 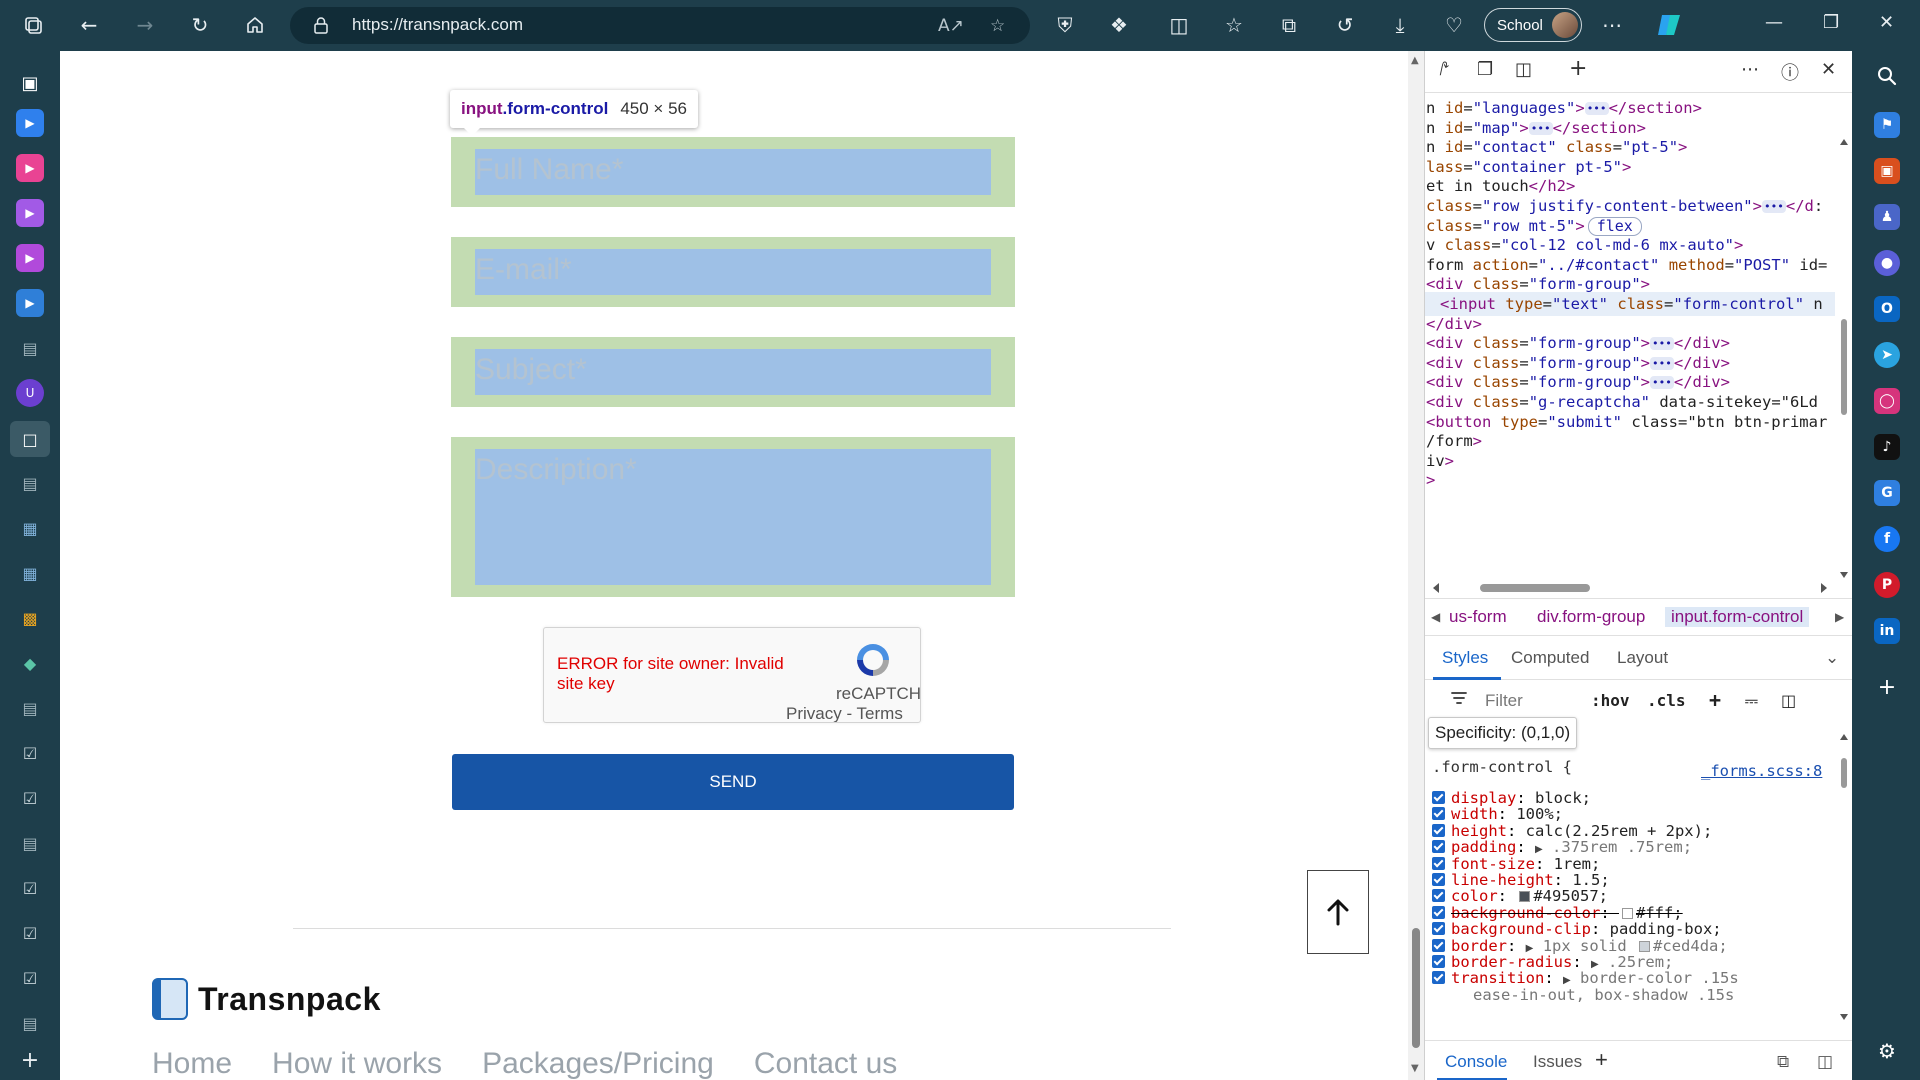 What do you see at coordinates (192, 1063) in the screenshot?
I see `footer-link-home: Home` at bounding box center [192, 1063].